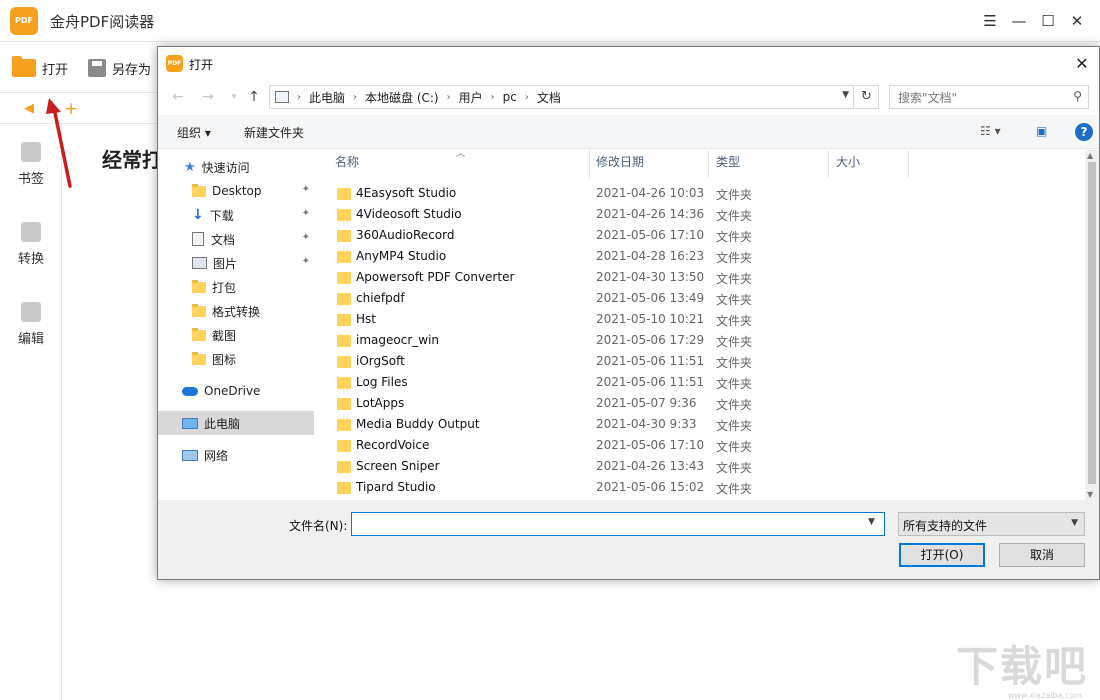 This screenshot has width=1100, height=700. Describe the element at coordinates (698, 214) in the screenshot. I see `table-row: 4Videosoft Studio2021-04-26 14:36文件夹` at that location.